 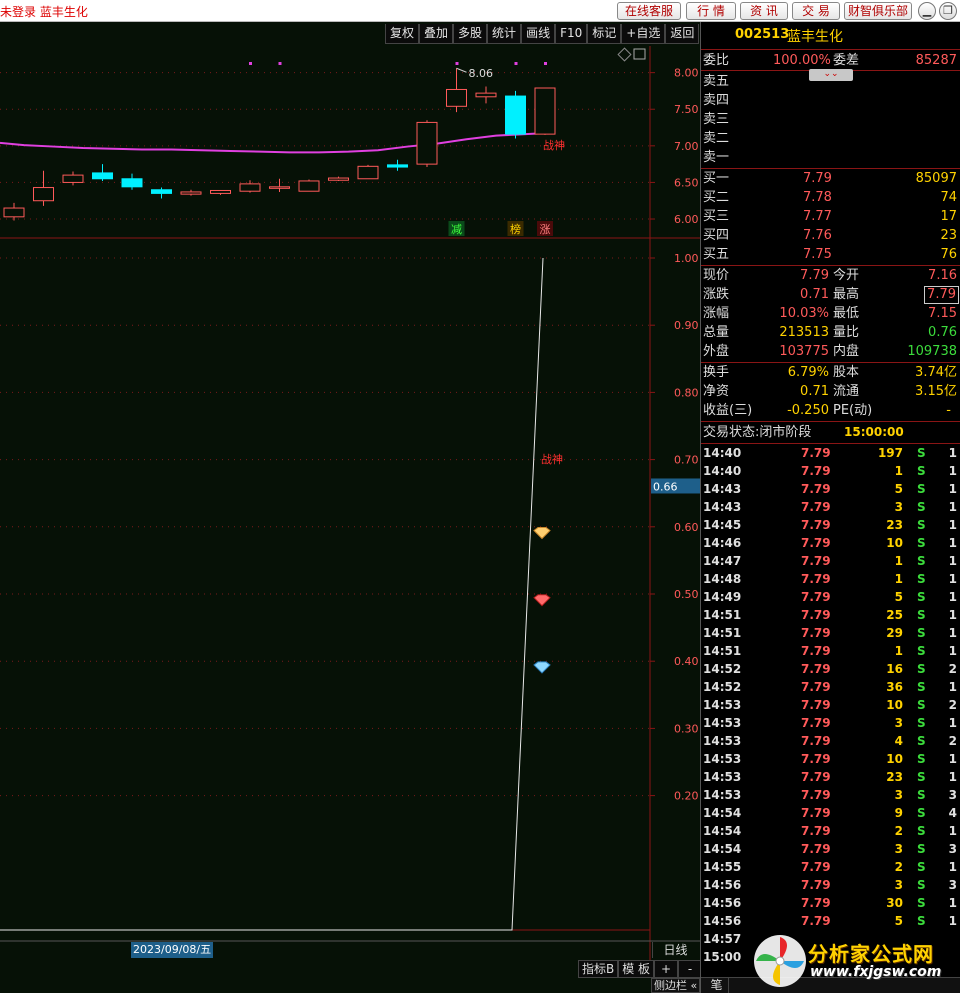 What do you see at coordinates (624, 54) in the screenshot?
I see `diamond-toggle-icon` at bounding box center [624, 54].